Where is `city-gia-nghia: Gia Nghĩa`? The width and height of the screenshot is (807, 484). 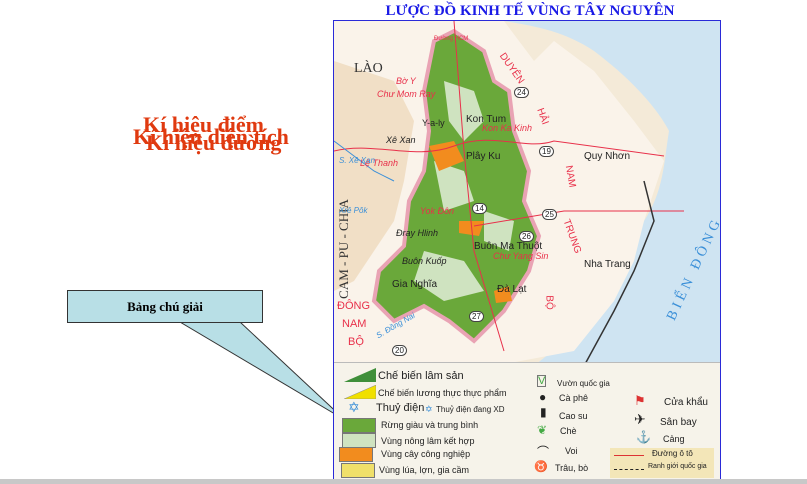 city-gia-nghia: Gia Nghĩa is located at coordinates (415, 284).